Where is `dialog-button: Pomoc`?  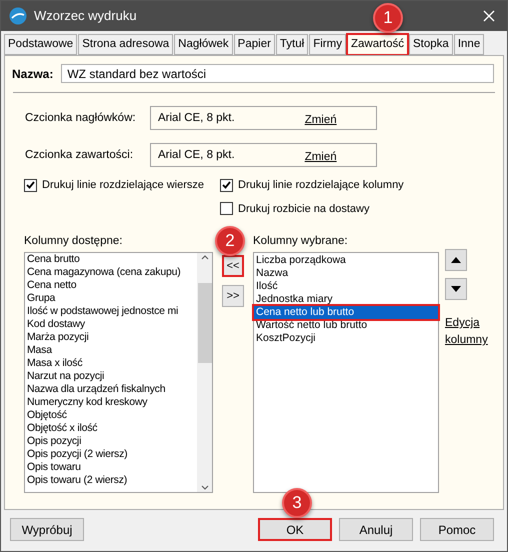
dialog-button: Pomoc is located at coordinates (457, 529).